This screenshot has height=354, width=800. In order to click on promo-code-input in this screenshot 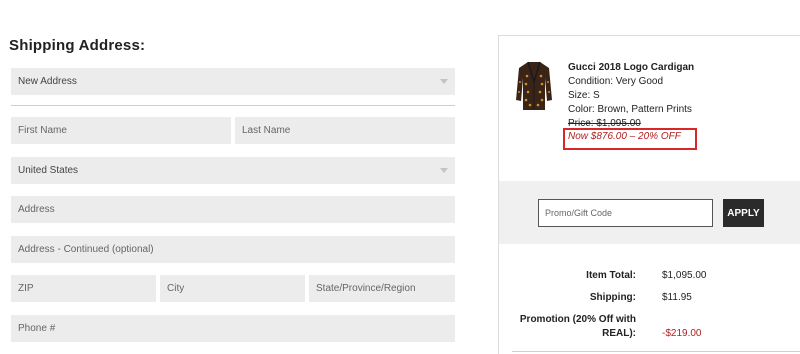, I will do `click(625, 213)`.